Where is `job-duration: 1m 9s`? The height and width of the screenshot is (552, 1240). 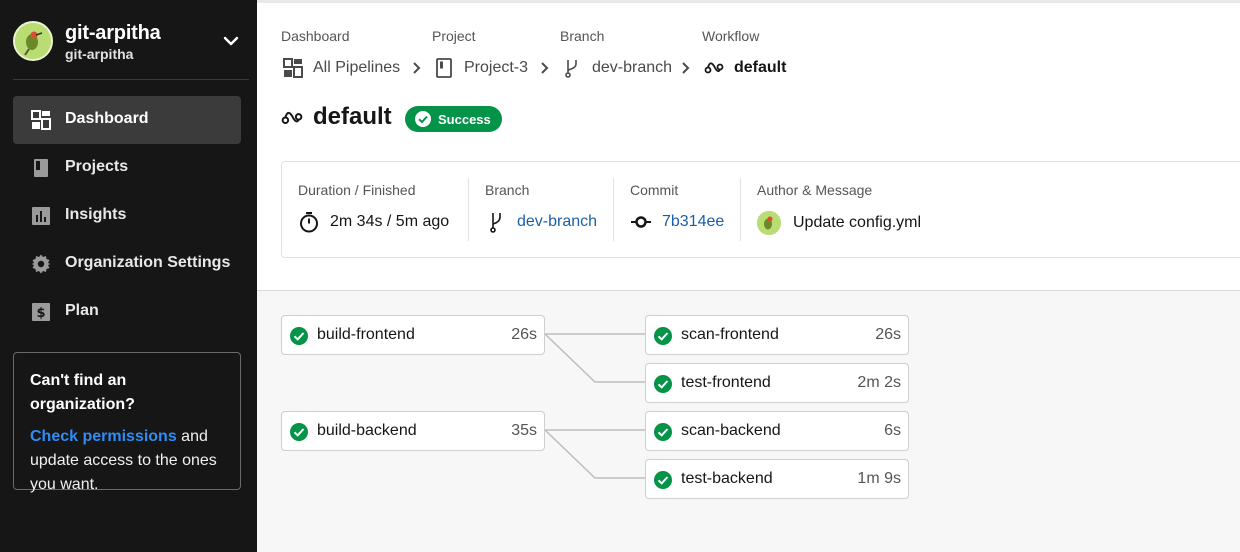 job-duration: 1m 9s is located at coordinates (879, 478).